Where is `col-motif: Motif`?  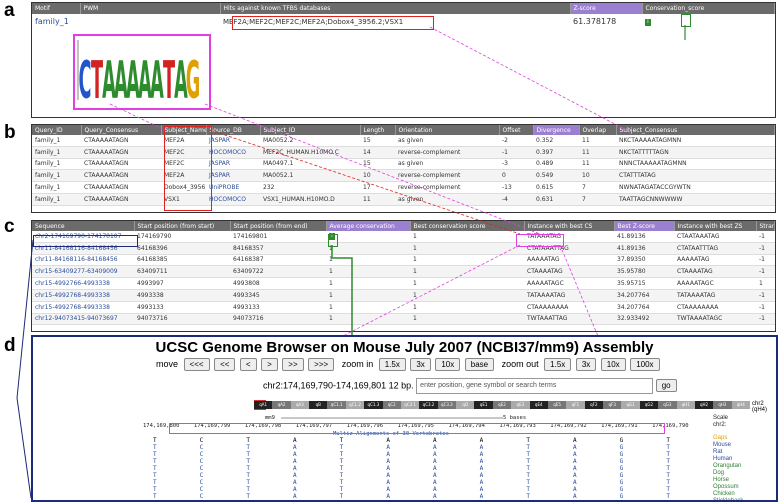
col-motif: Motif is located at coordinates (56, 8).